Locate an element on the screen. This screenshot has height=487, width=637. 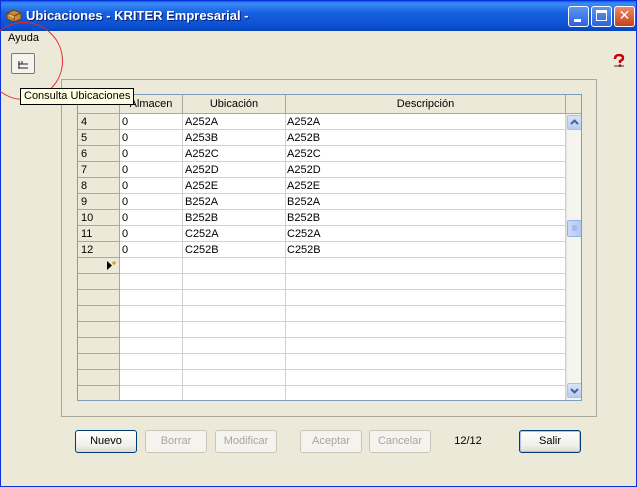
modificar-label: Modificar is located at coordinates (246, 441).